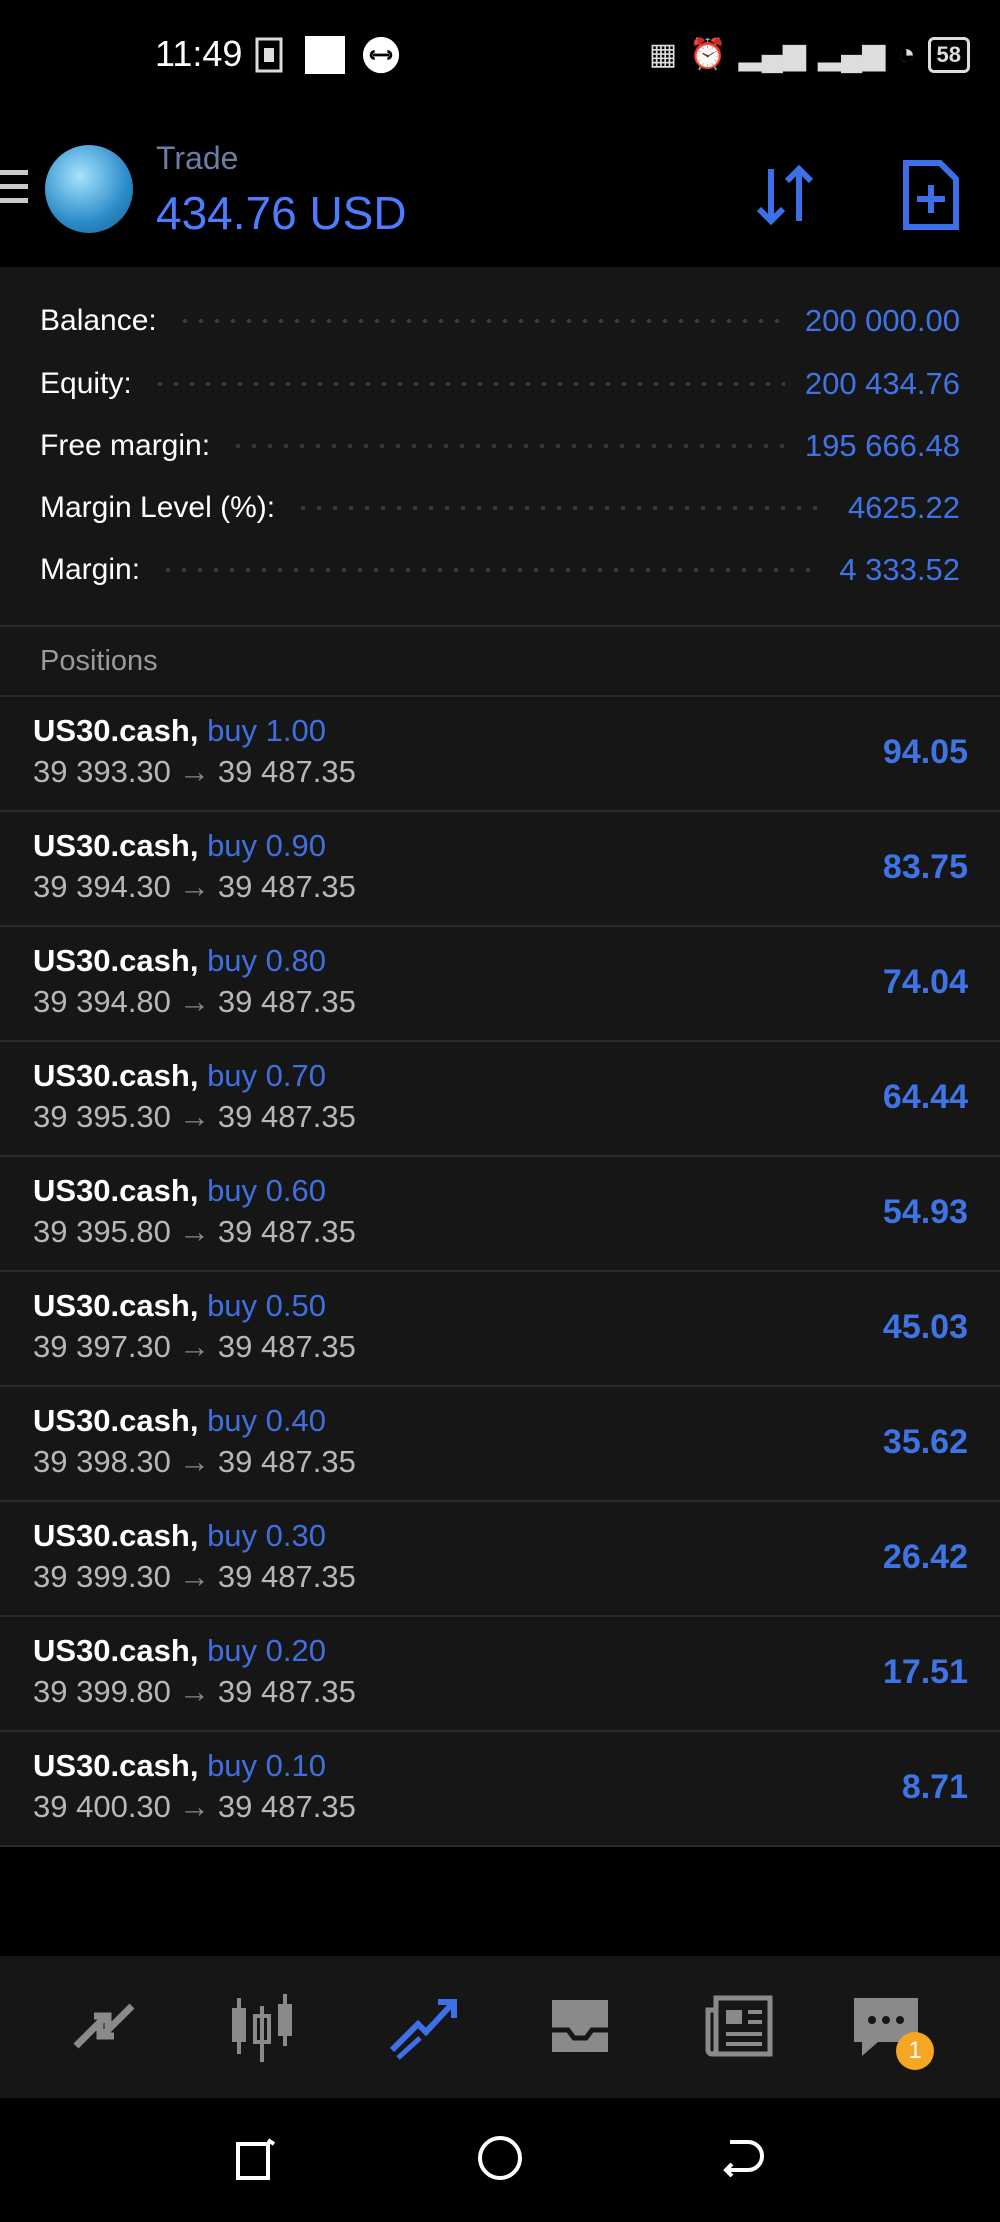 Image resolution: width=1000 pixels, height=2222 pixels. What do you see at coordinates (14, 191) in the screenshot?
I see `menu-icon` at bounding box center [14, 191].